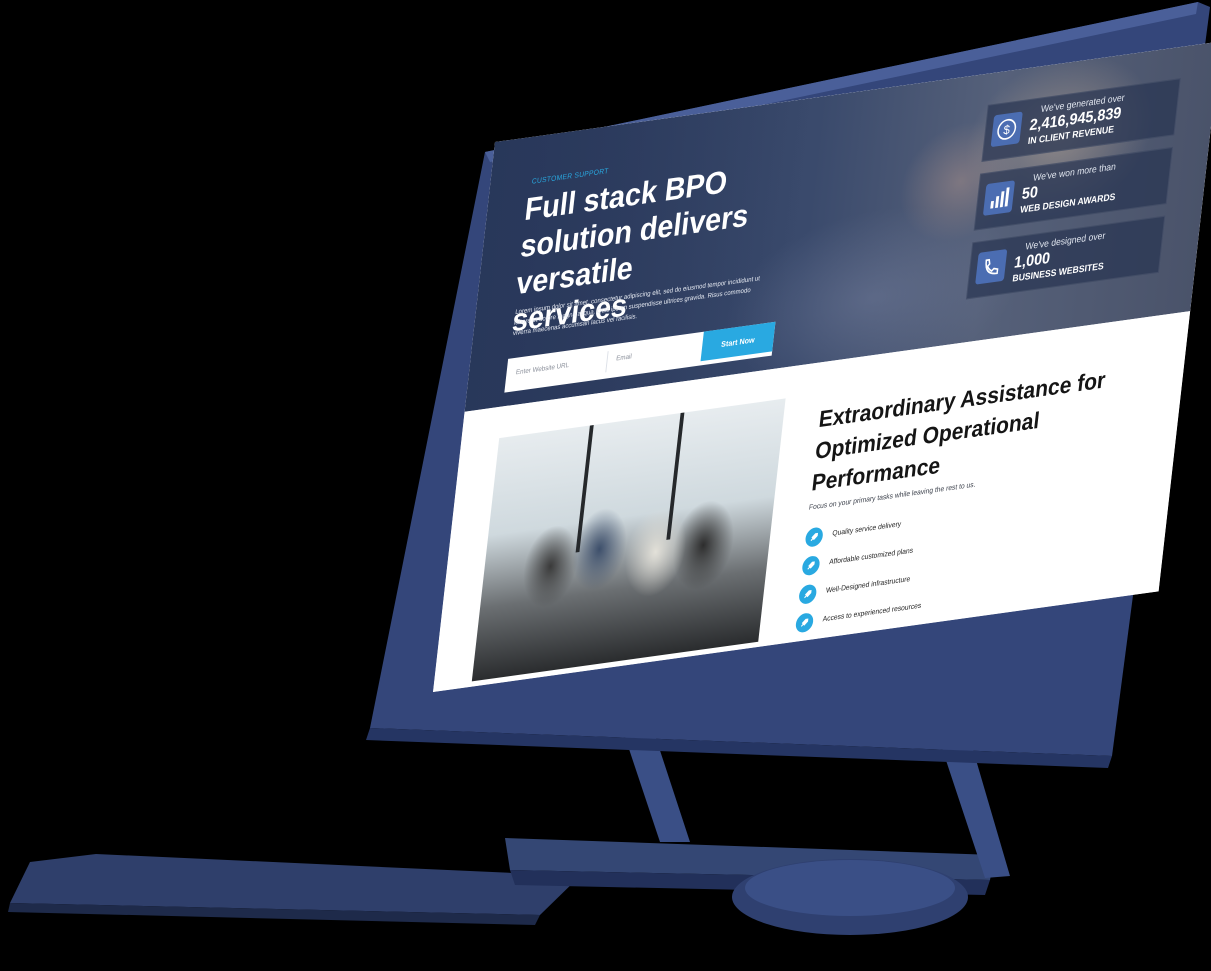 Image resolution: width=1211 pixels, height=971 pixels. What do you see at coordinates (628, 540) in the screenshot?
I see `team-meeting-photo` at bounding box center [628, 540].